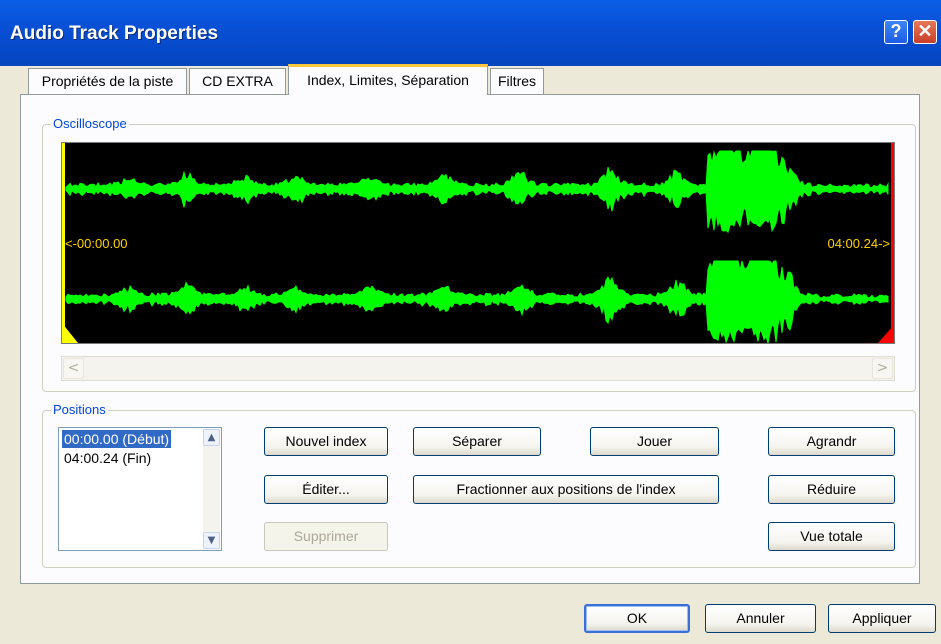 The image size is (941, 644). Describe the element at coordinates (637, 618) in the screenshot. I see `ok-button: OK` at that location.